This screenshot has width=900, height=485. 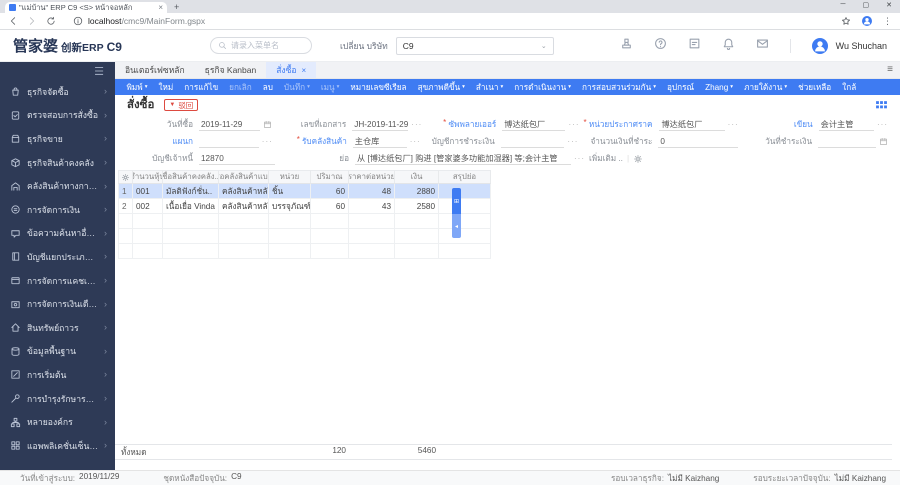 What do you see at coordinates (57, 92) in the screenshot?
I see `sidebar-item: ธุรกิจจัดซื้อ ›` at bounding box center [57, 92].